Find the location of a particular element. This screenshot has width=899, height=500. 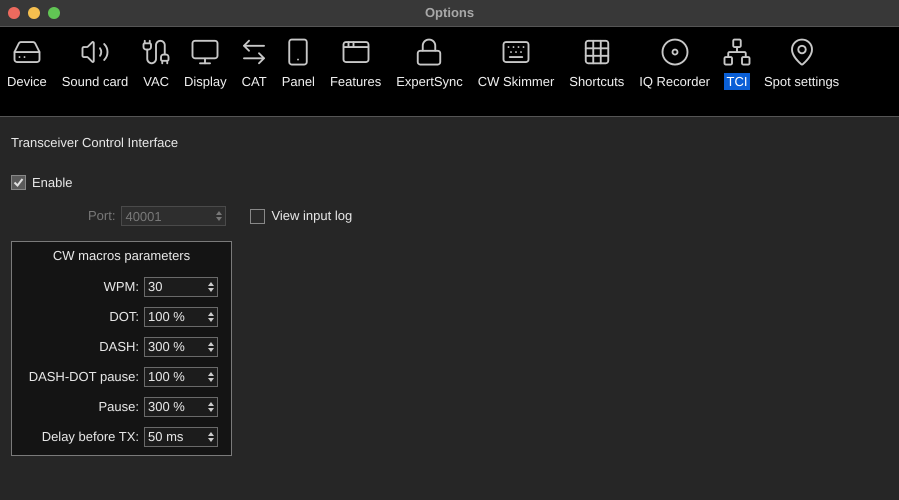

minimize-button is located at coordinates (34, 13).